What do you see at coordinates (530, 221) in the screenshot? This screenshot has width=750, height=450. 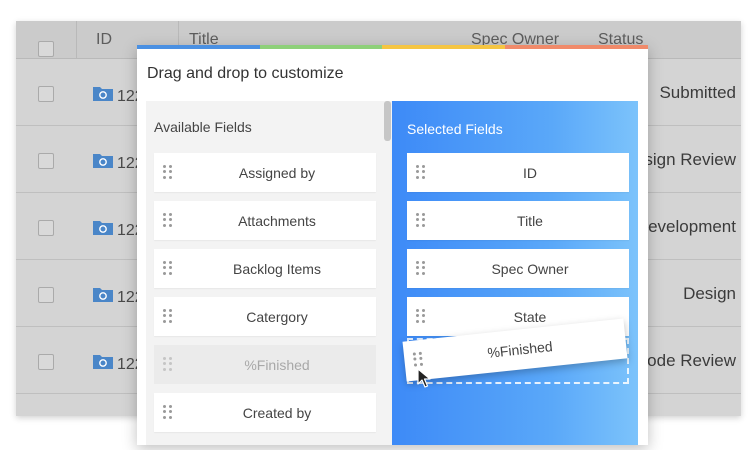 I see `field-label: Title` at bounding box center [530, 221].